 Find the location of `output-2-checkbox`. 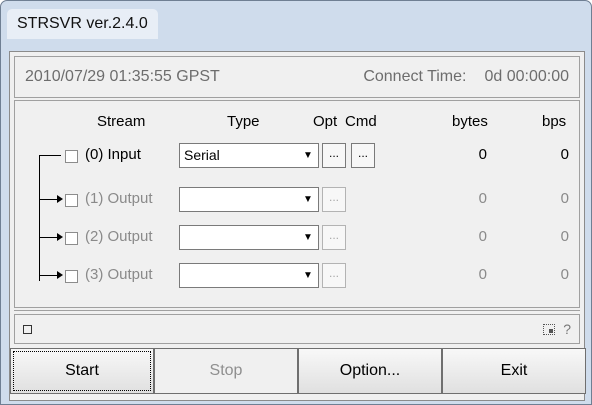

output-2-checkbox is located at coordinates (71, 238).